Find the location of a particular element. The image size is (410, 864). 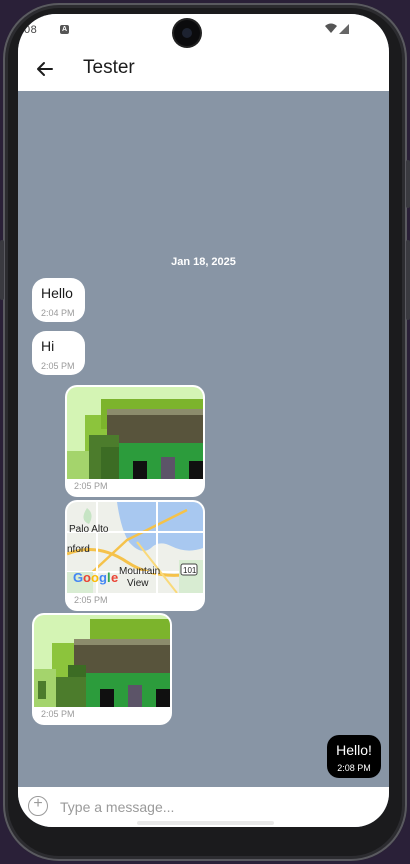

google-logo: G o o g l e is located at coordinates (95, 577).